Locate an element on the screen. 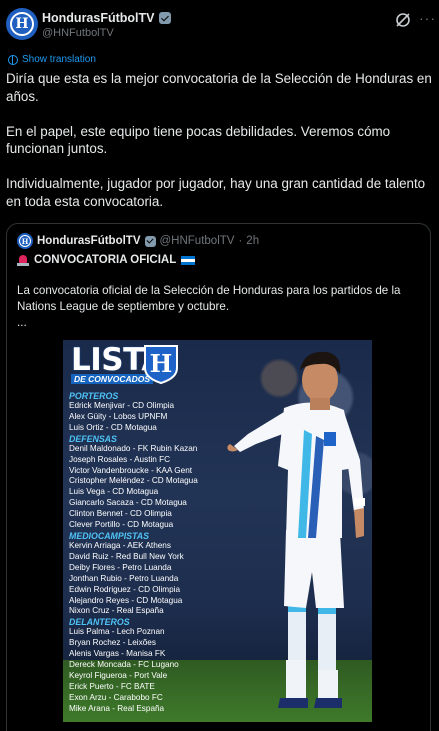 This screenshot has width=439, height=731. quoted-avatar-letter: H is located at coordinates (25, 241).